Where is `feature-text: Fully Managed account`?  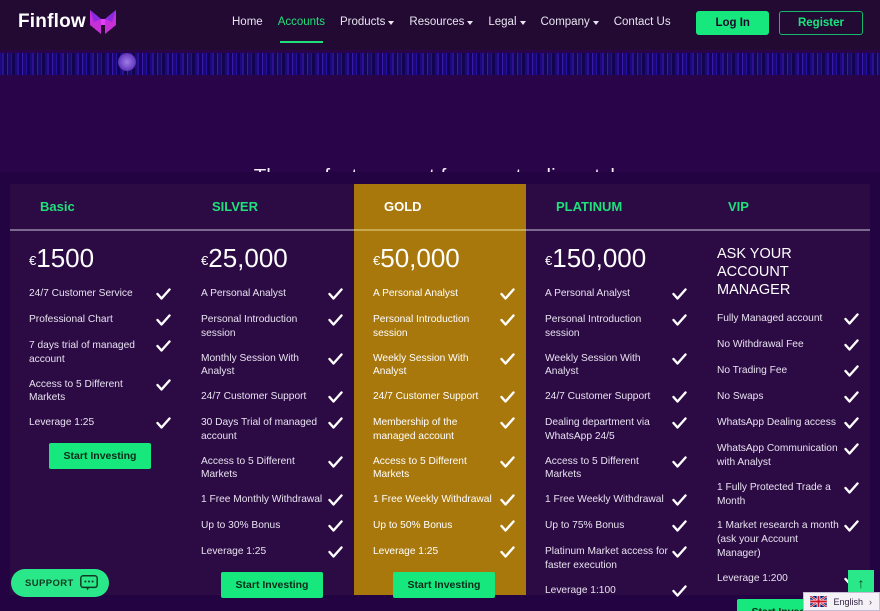
feature-text: Fully Managed account is located at coordinates (770, 319).